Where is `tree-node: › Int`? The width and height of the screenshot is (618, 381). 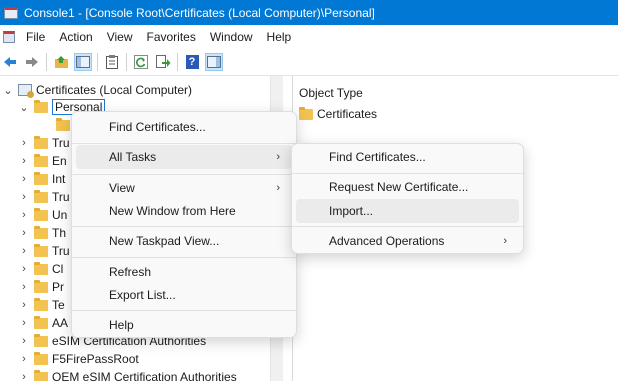 tree-node: › Int is located at coordinates (41, 179).